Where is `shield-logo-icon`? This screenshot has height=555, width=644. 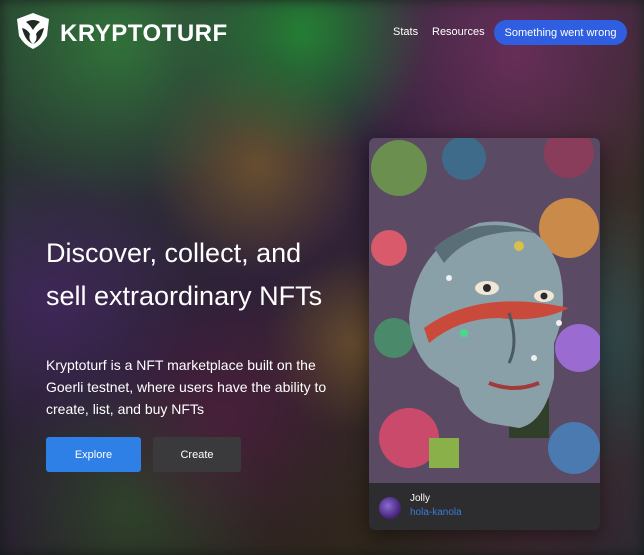
shield-logo-icon is located at coordinates (33, 33).